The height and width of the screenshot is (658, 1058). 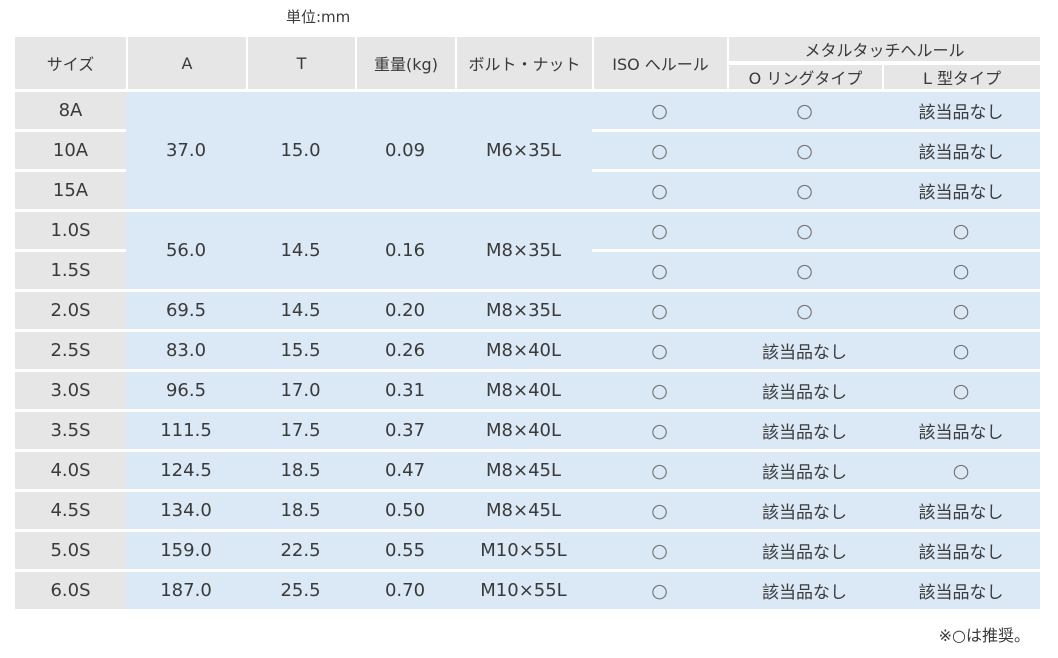 I want to click on size-cell: 4.5S, so click(x=70, y=510).